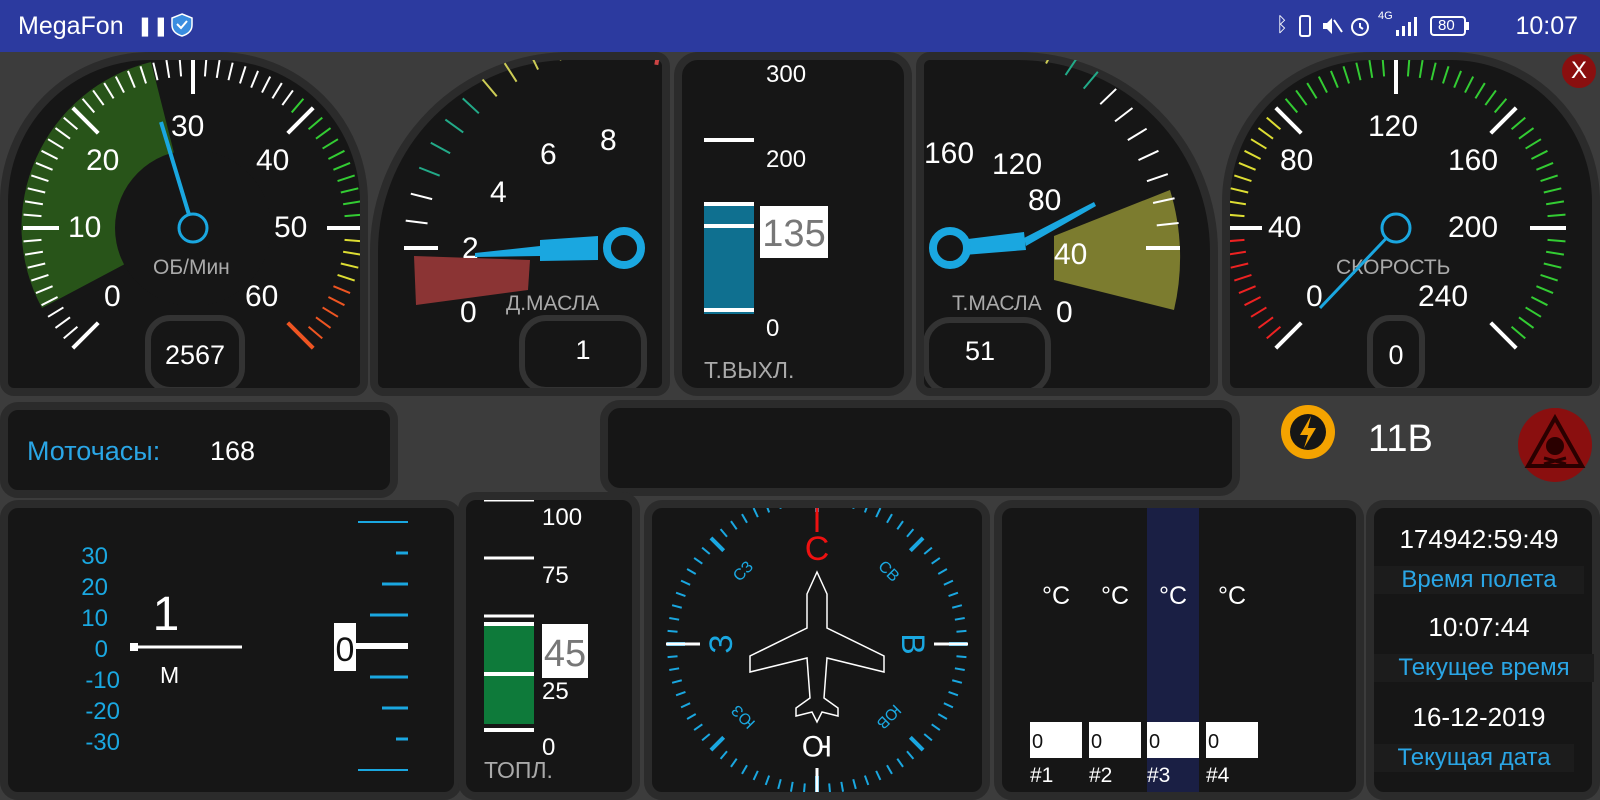 This screenshot has width=1600, height=800. Describe the element at coordinates (166, 614) in the screenshot. I see `altitude-value: 1` at that location.